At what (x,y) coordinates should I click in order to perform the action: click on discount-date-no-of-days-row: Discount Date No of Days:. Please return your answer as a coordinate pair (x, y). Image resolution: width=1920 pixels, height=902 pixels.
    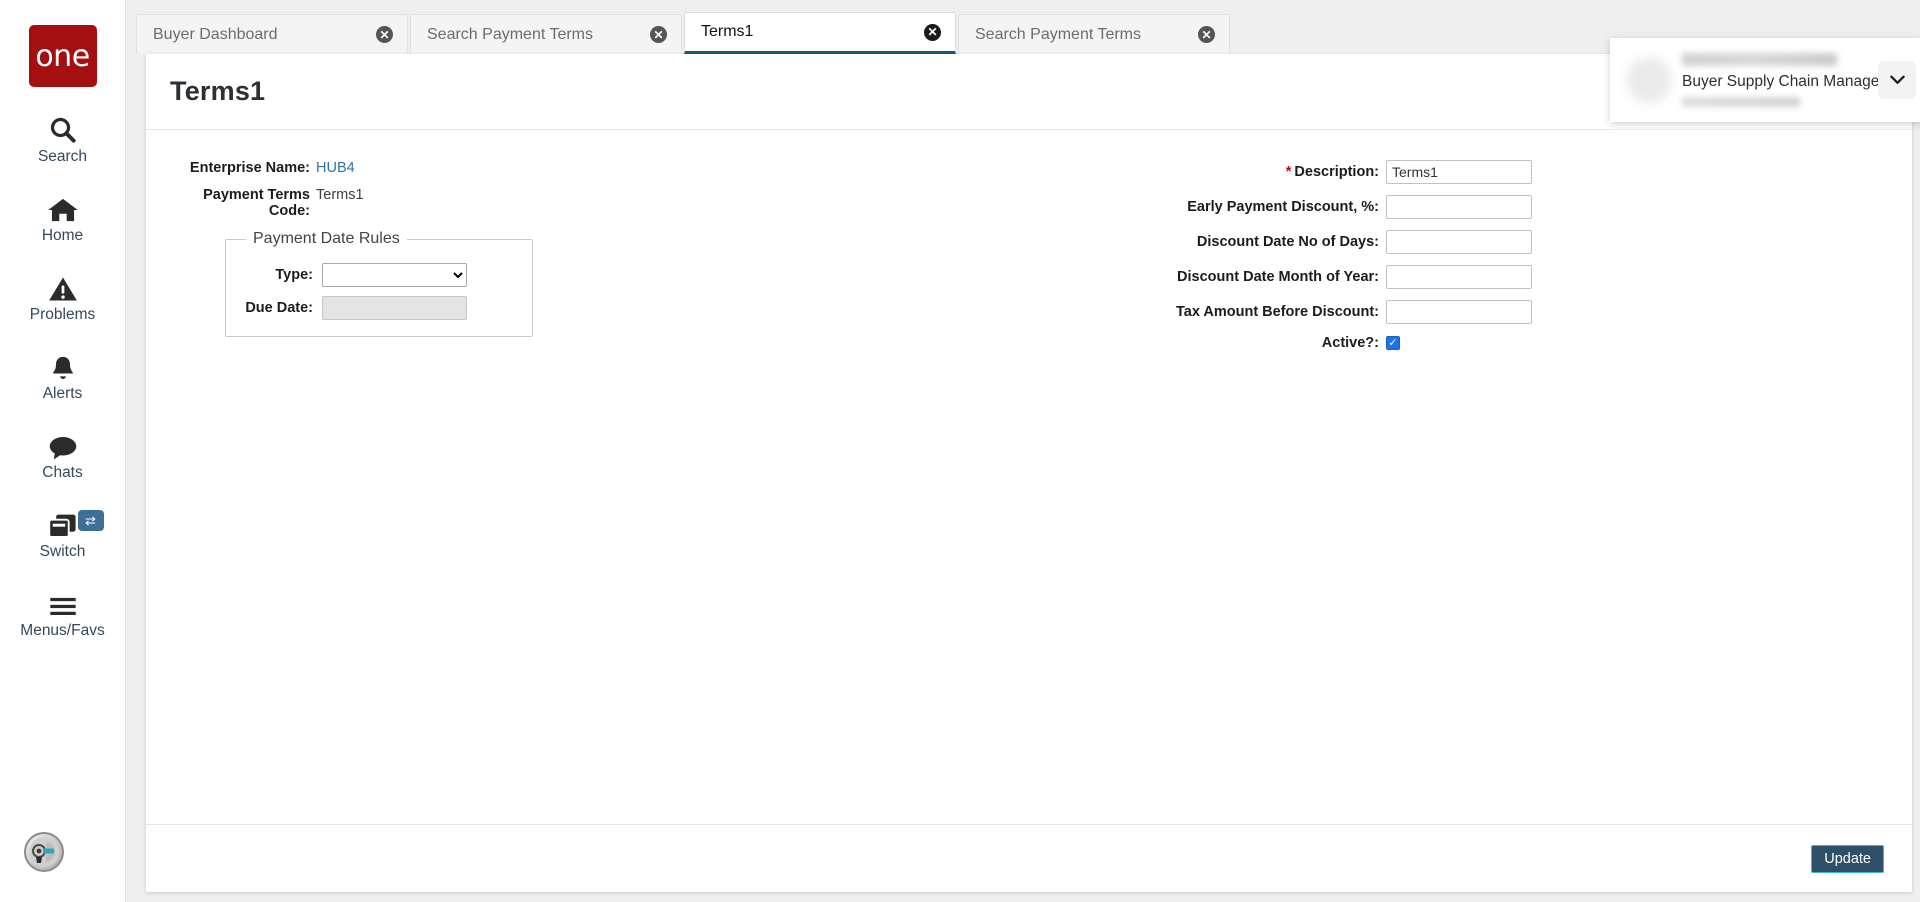
    Looking at the image, I should click on (1191, 242).